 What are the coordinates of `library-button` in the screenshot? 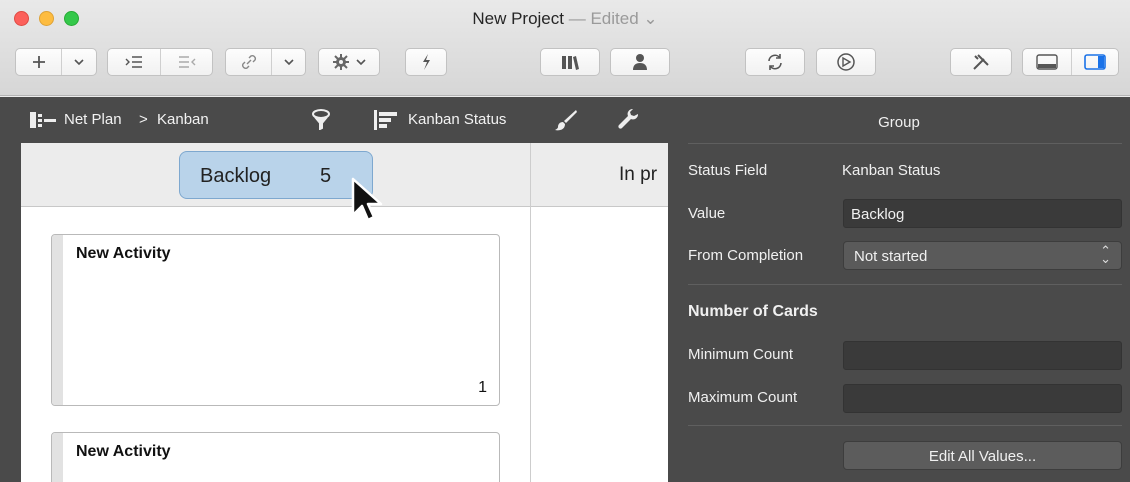 It's located at (570, 62).